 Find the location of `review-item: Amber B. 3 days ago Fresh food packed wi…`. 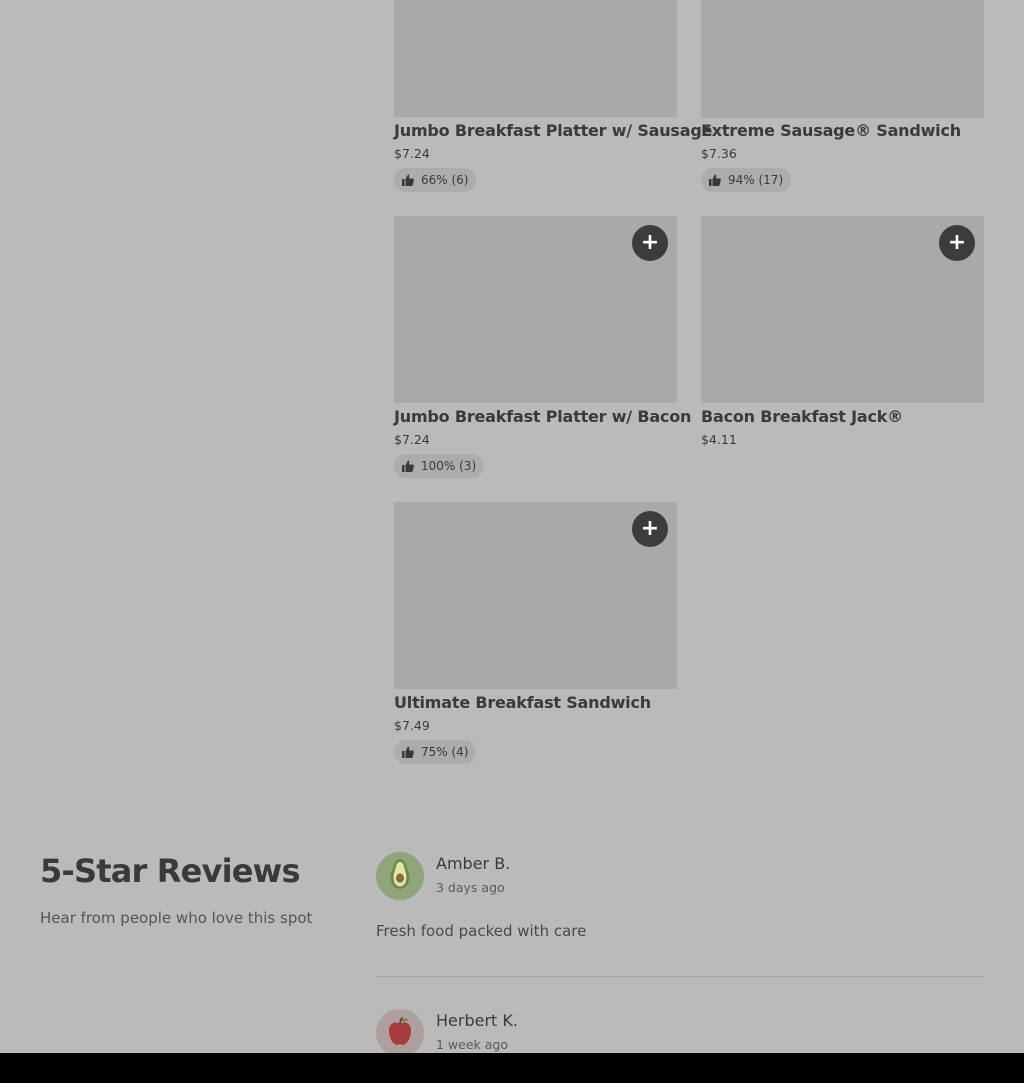

review-item: Amber B. 3 days ago Fresh food packed wi… is located at coordinates (680, 902).